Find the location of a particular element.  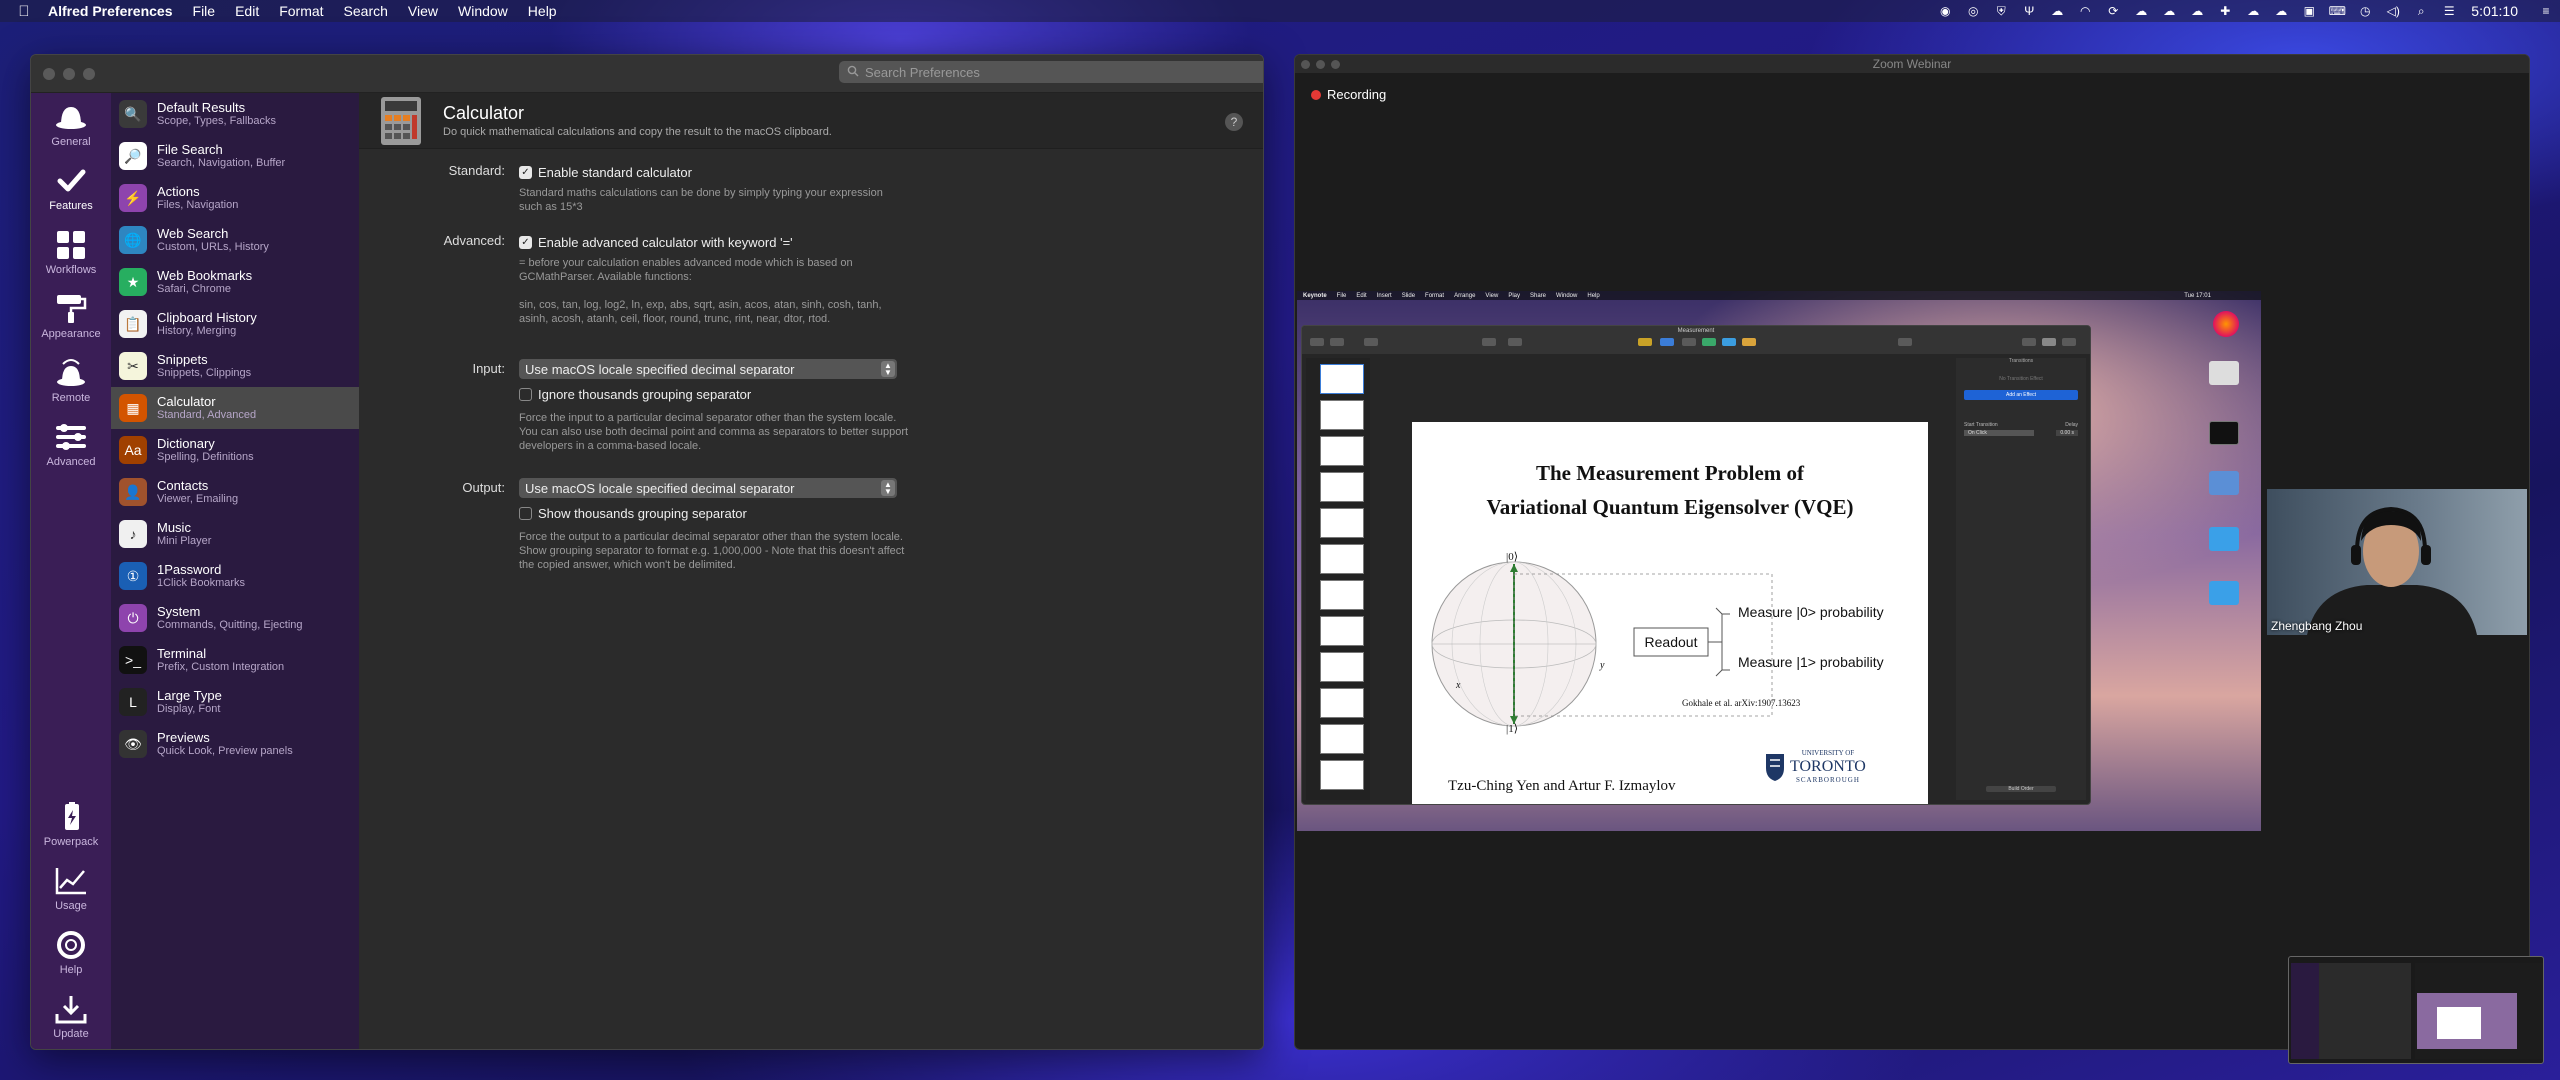

menu-search: Search is located at coordinates (366, 11).